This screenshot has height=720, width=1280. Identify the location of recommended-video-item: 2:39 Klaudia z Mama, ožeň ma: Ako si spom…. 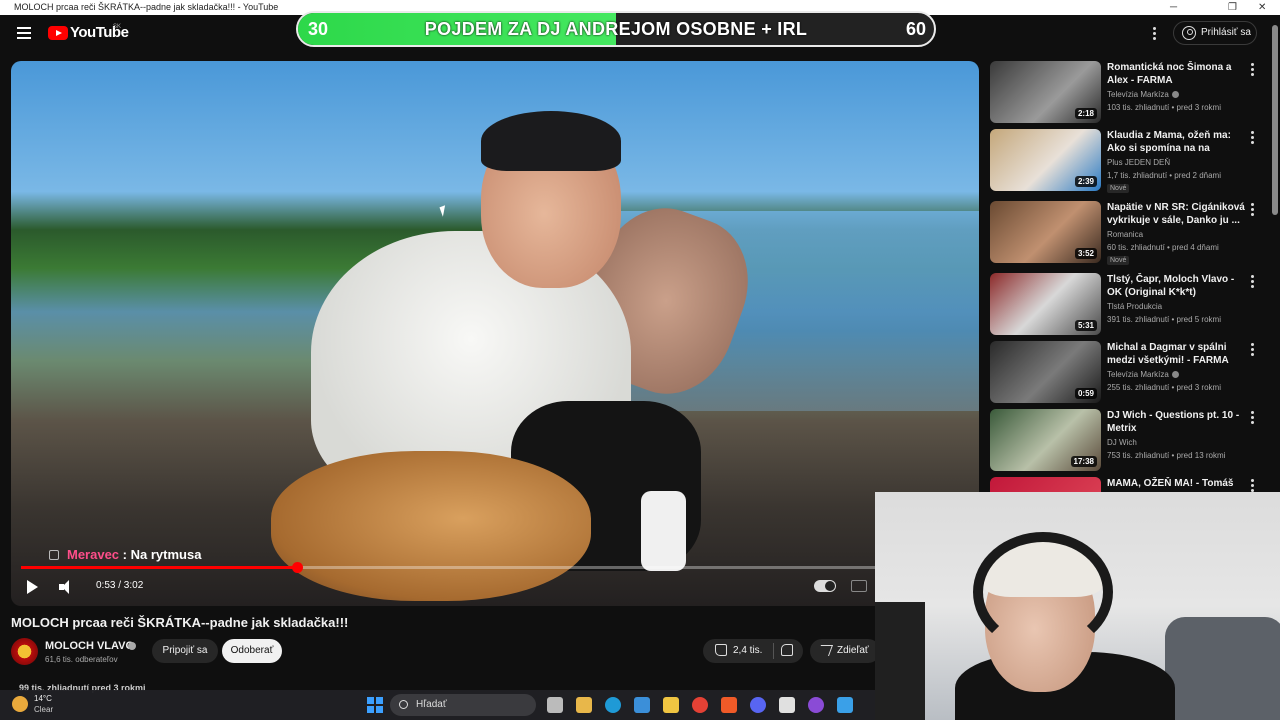
(1125, 161).